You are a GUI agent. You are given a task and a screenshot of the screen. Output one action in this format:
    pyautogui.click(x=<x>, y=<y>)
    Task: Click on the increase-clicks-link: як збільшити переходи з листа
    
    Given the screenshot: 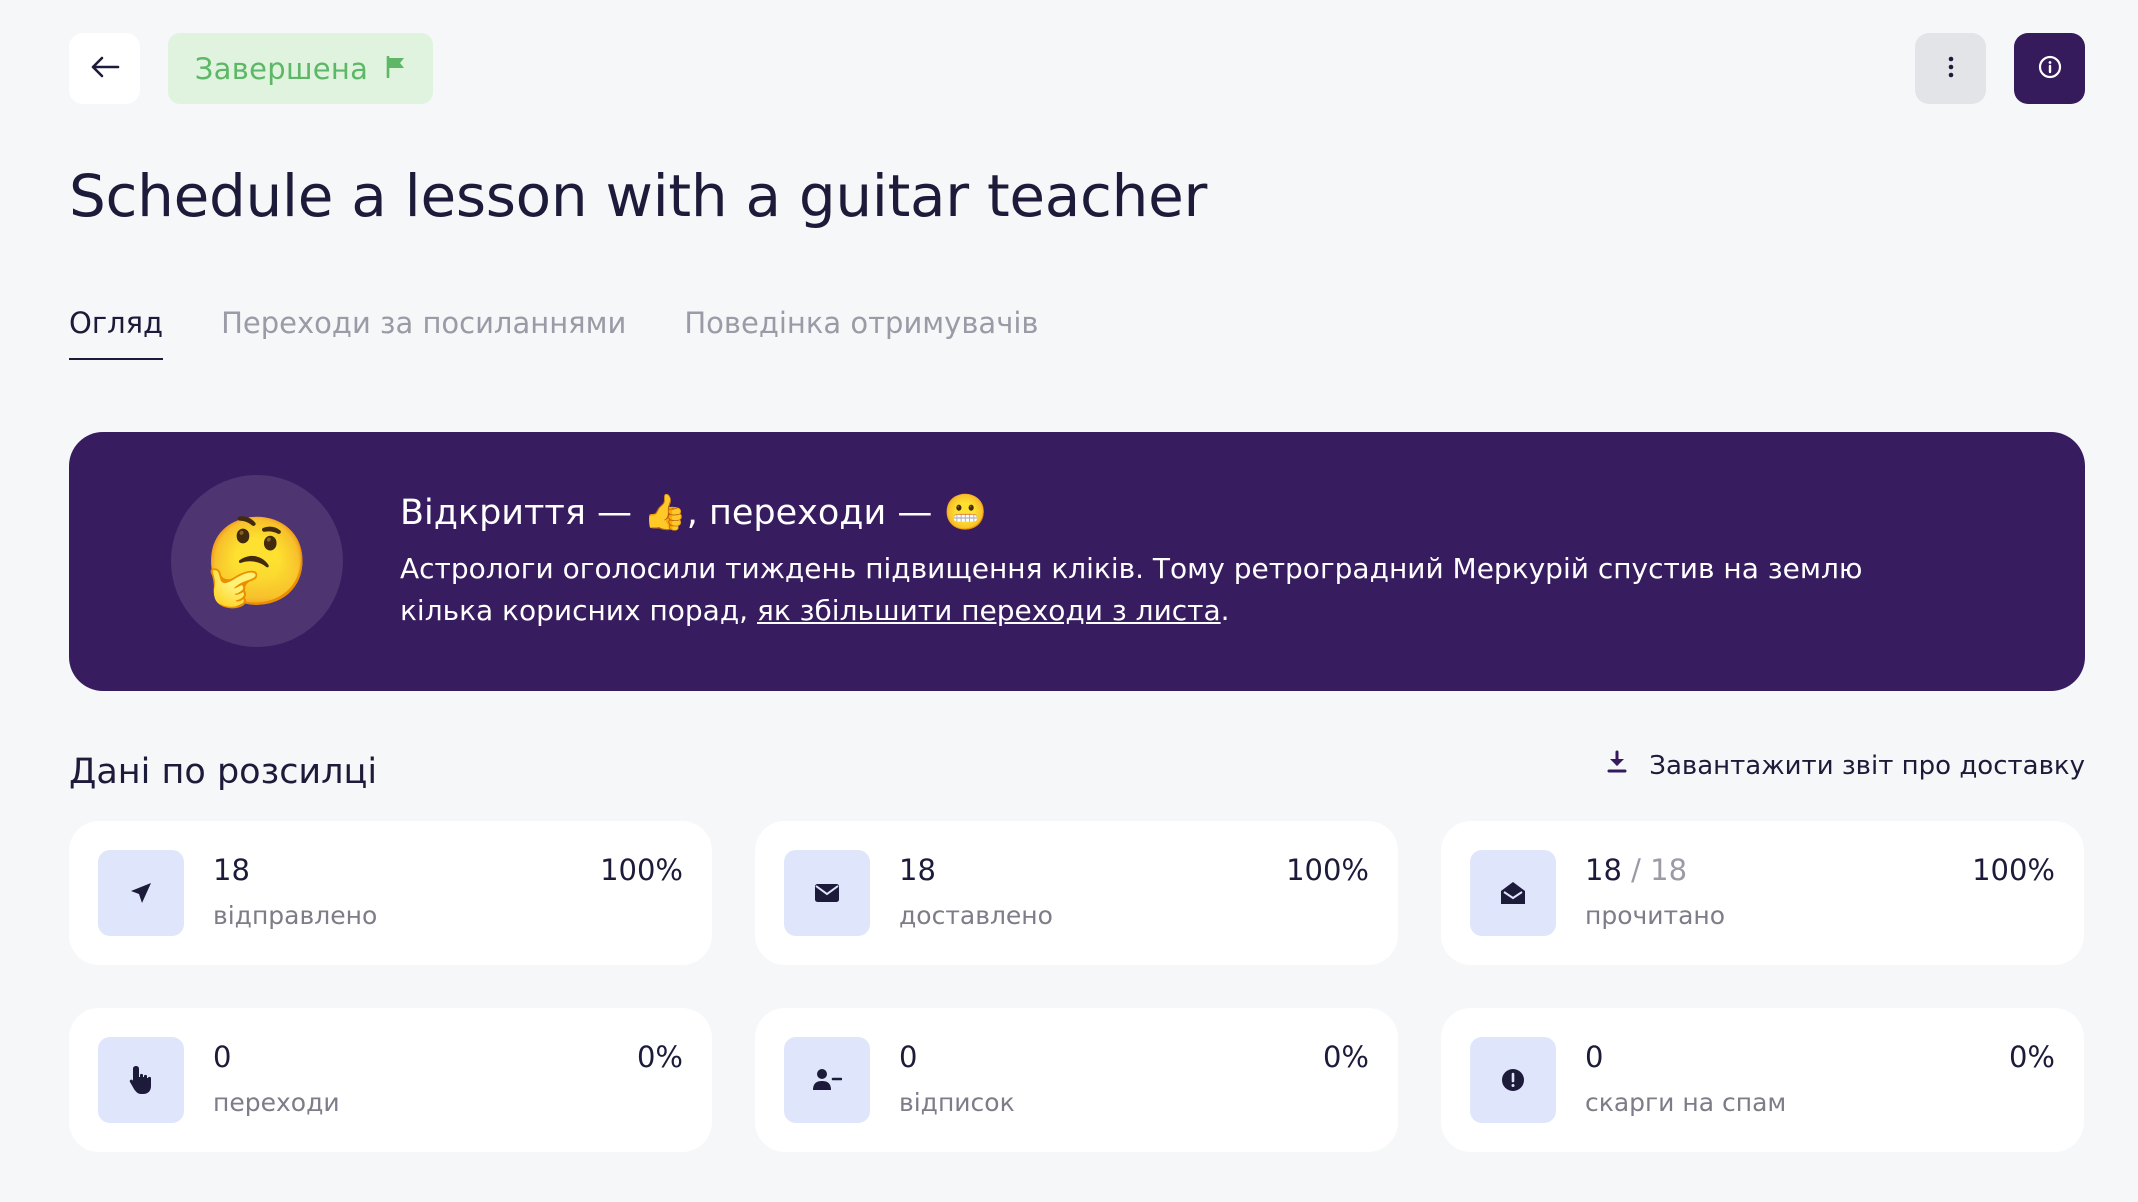 What is the action you would take?
    pyautogui.click(x=989, y=610)
    